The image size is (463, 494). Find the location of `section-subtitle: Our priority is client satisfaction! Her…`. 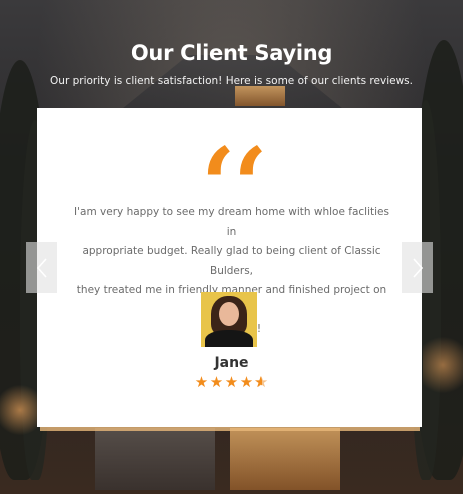

section-subtitle: Our priority is client satisfaction! Her… is located at coordinates (231, 81).